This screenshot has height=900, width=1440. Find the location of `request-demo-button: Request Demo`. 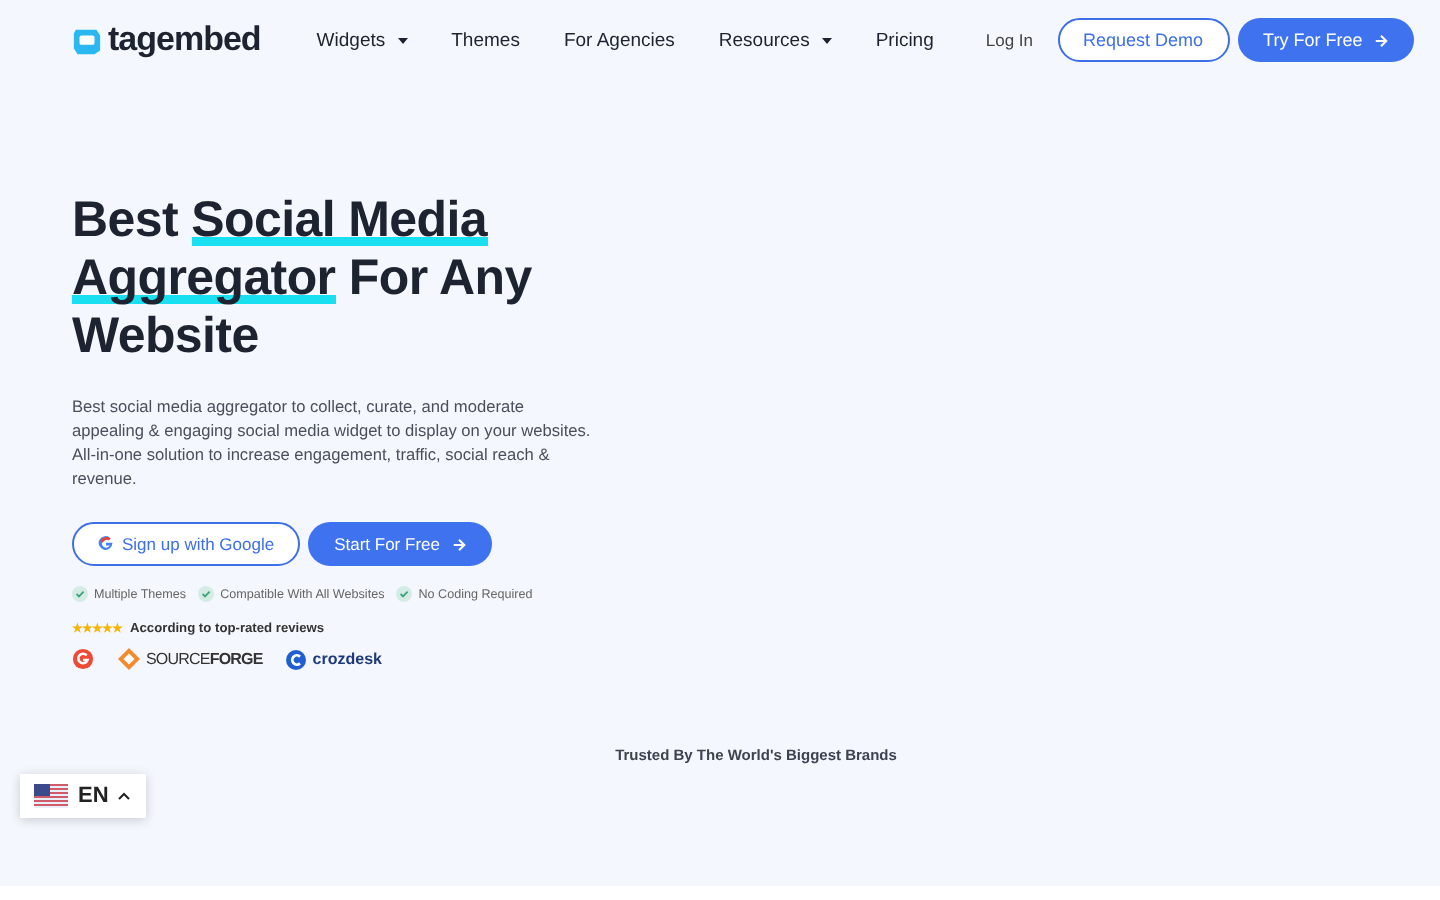

request-demo-button: Request Demo is located at coordinates (1143, 40).